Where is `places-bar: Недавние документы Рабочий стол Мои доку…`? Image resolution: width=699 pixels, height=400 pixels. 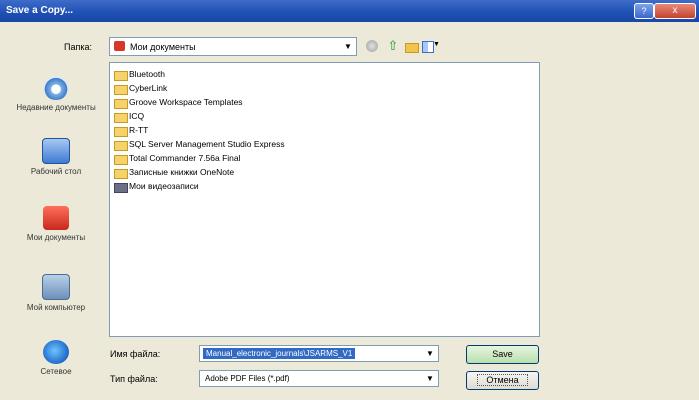 places-bar: Недавние документы Рабочий стол Мои доку… is located at coordinates (56, 226).